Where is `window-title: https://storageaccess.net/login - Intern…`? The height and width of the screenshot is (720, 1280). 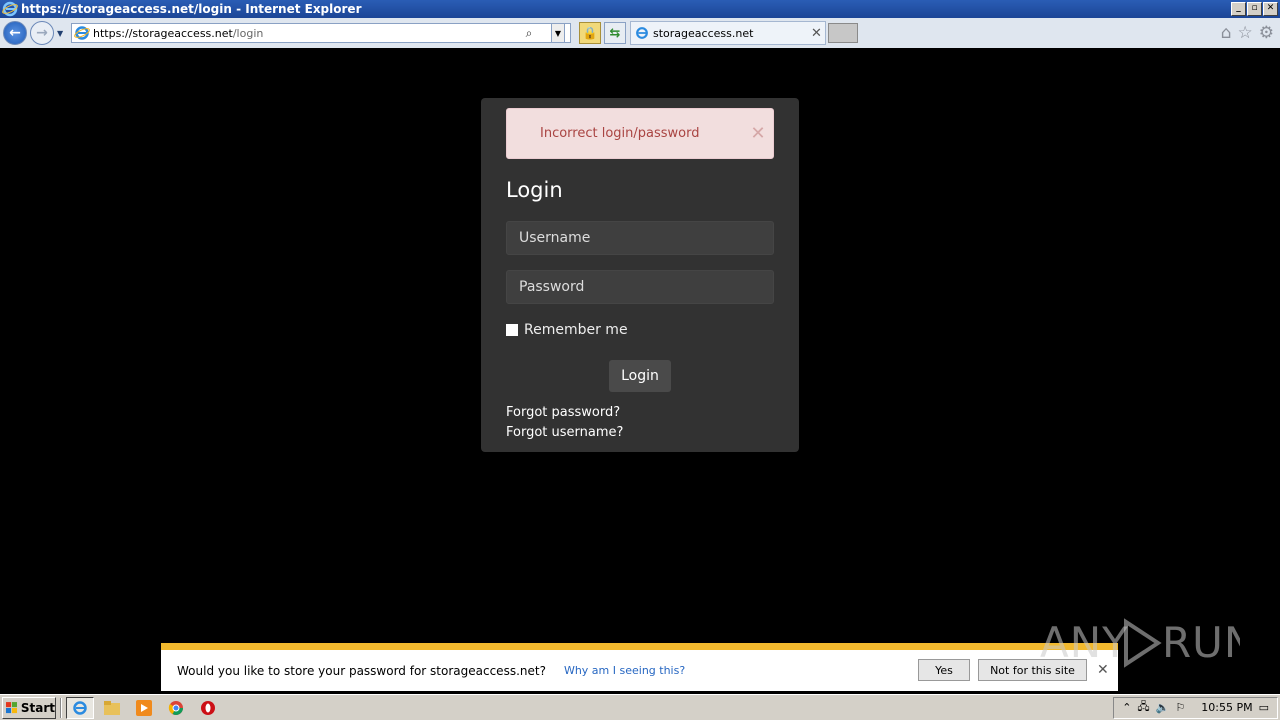 window-title: https://storageaccess.net/login - Intern… is located at coordinates (191, 9).